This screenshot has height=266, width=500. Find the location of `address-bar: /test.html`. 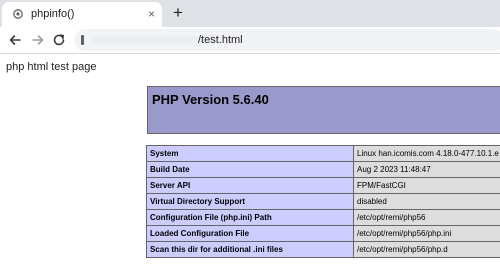

address-bar: /test.html is located at coordinates (287, 40).